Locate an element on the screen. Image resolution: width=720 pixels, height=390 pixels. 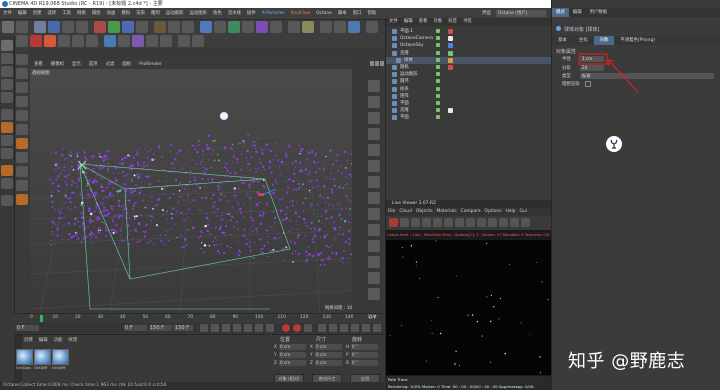
realflow-icon is located at coordinates (340, 27).